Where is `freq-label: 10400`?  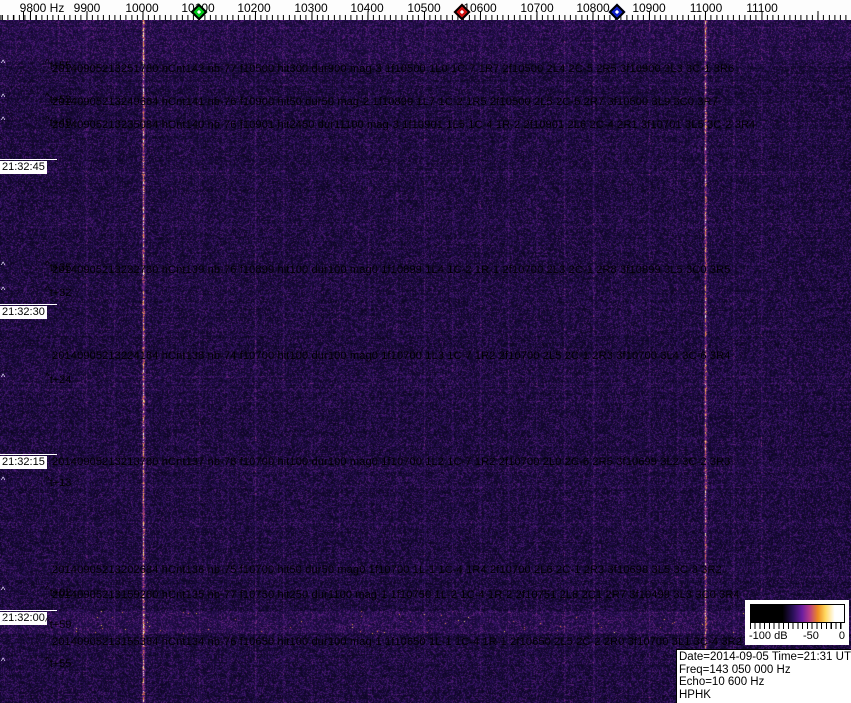 freq-label: 10400 is located at coordinates (367, 8).